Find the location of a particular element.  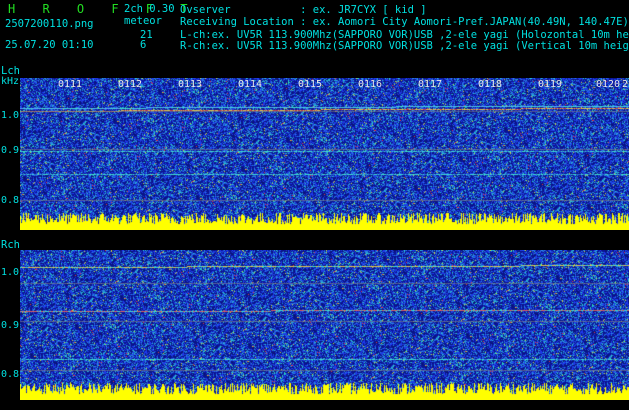

time-mark: 0112 is located at coordinates (130, 84).